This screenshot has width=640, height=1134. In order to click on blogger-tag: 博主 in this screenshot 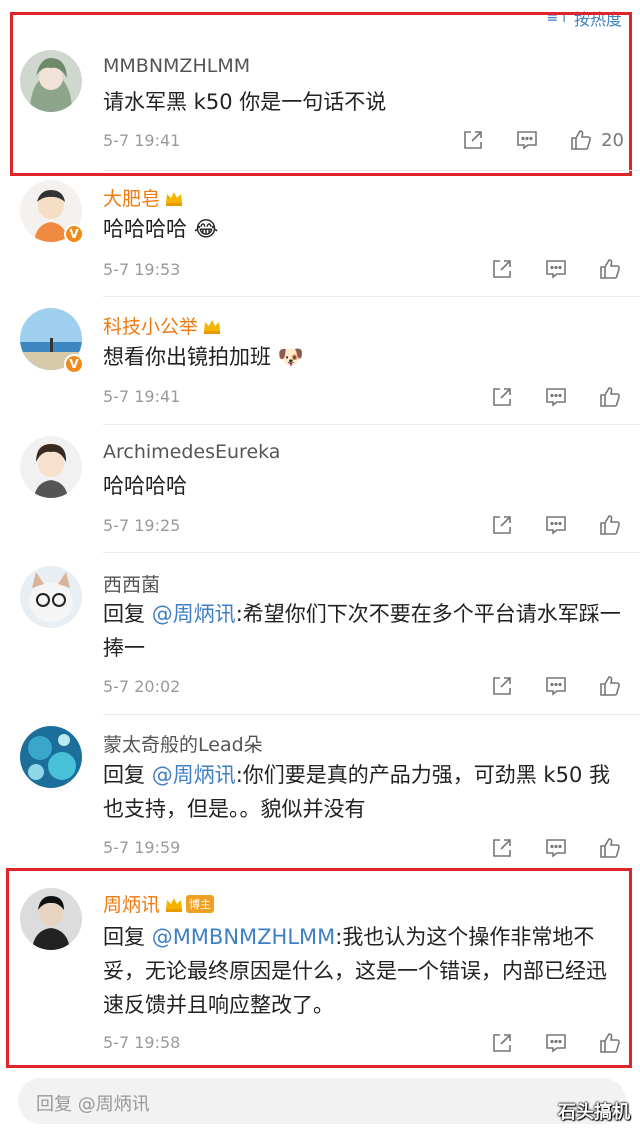, I will do `click(200, 904)`.